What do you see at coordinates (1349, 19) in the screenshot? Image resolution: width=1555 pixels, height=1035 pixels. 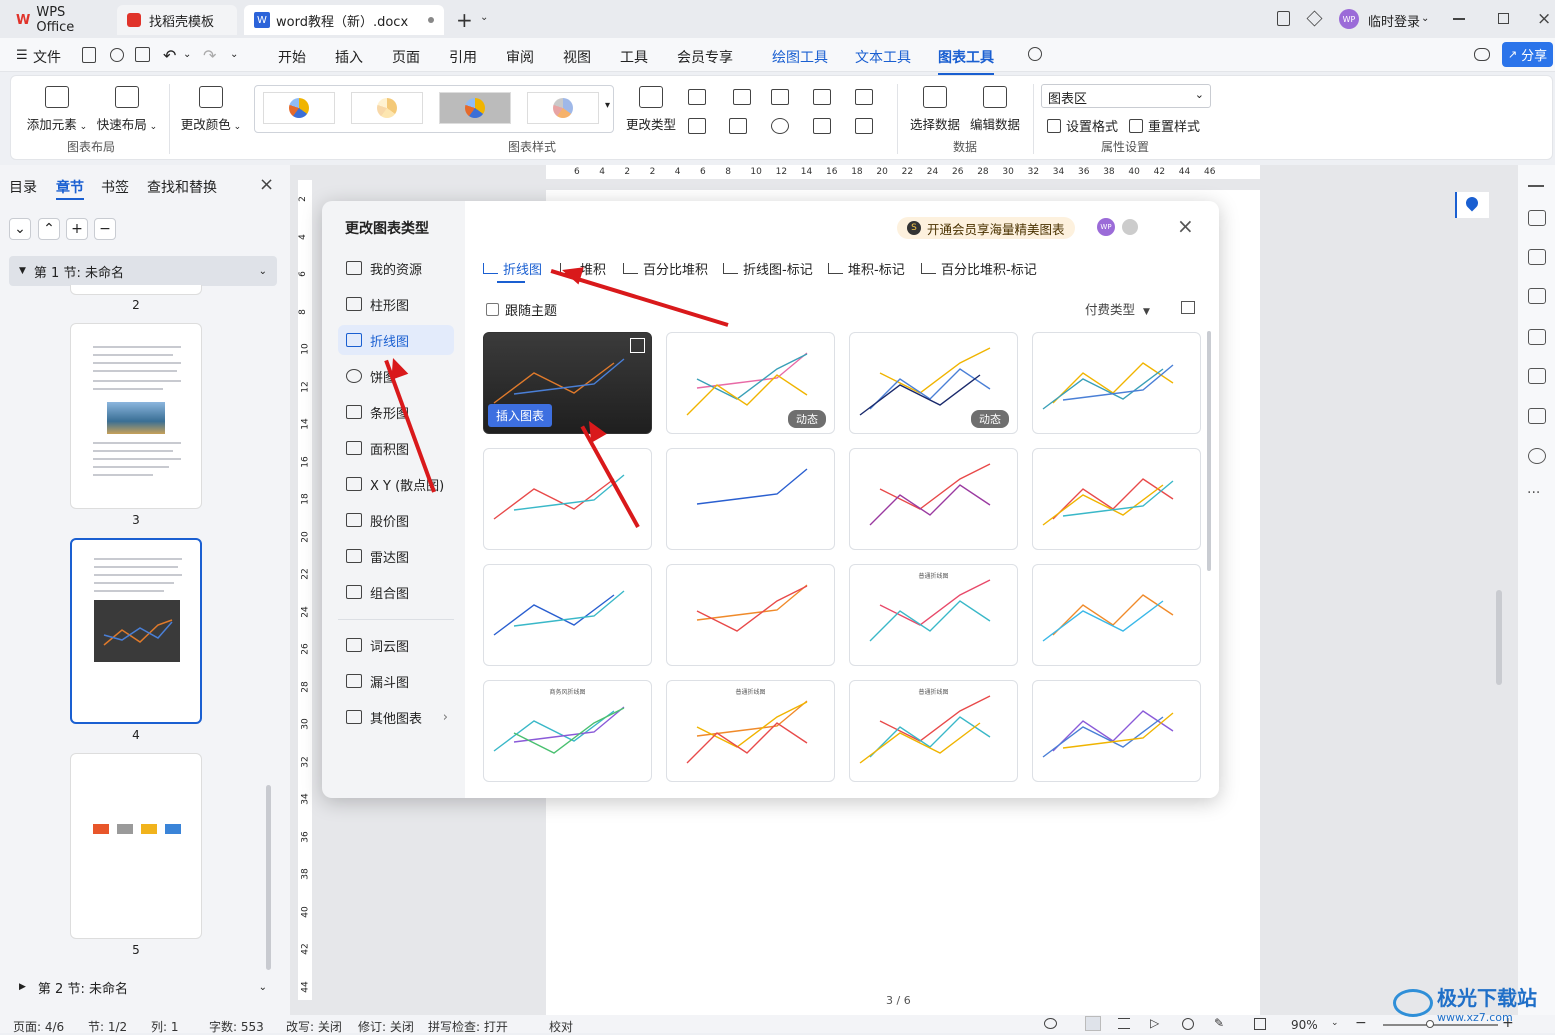 I see `avatar: WP` at bounding box center [1349, 19].